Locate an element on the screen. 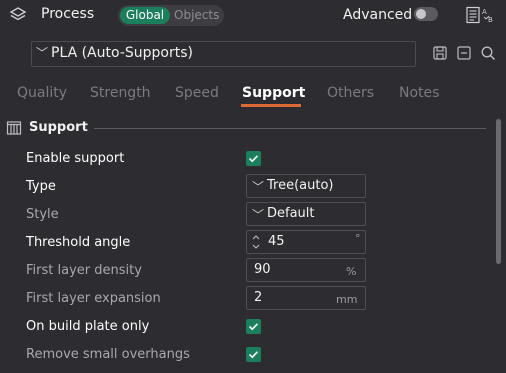 The width and height of the screenshot is (506, 373). first-layer-expansion-unit: mm is located at coordinates (347, 299).